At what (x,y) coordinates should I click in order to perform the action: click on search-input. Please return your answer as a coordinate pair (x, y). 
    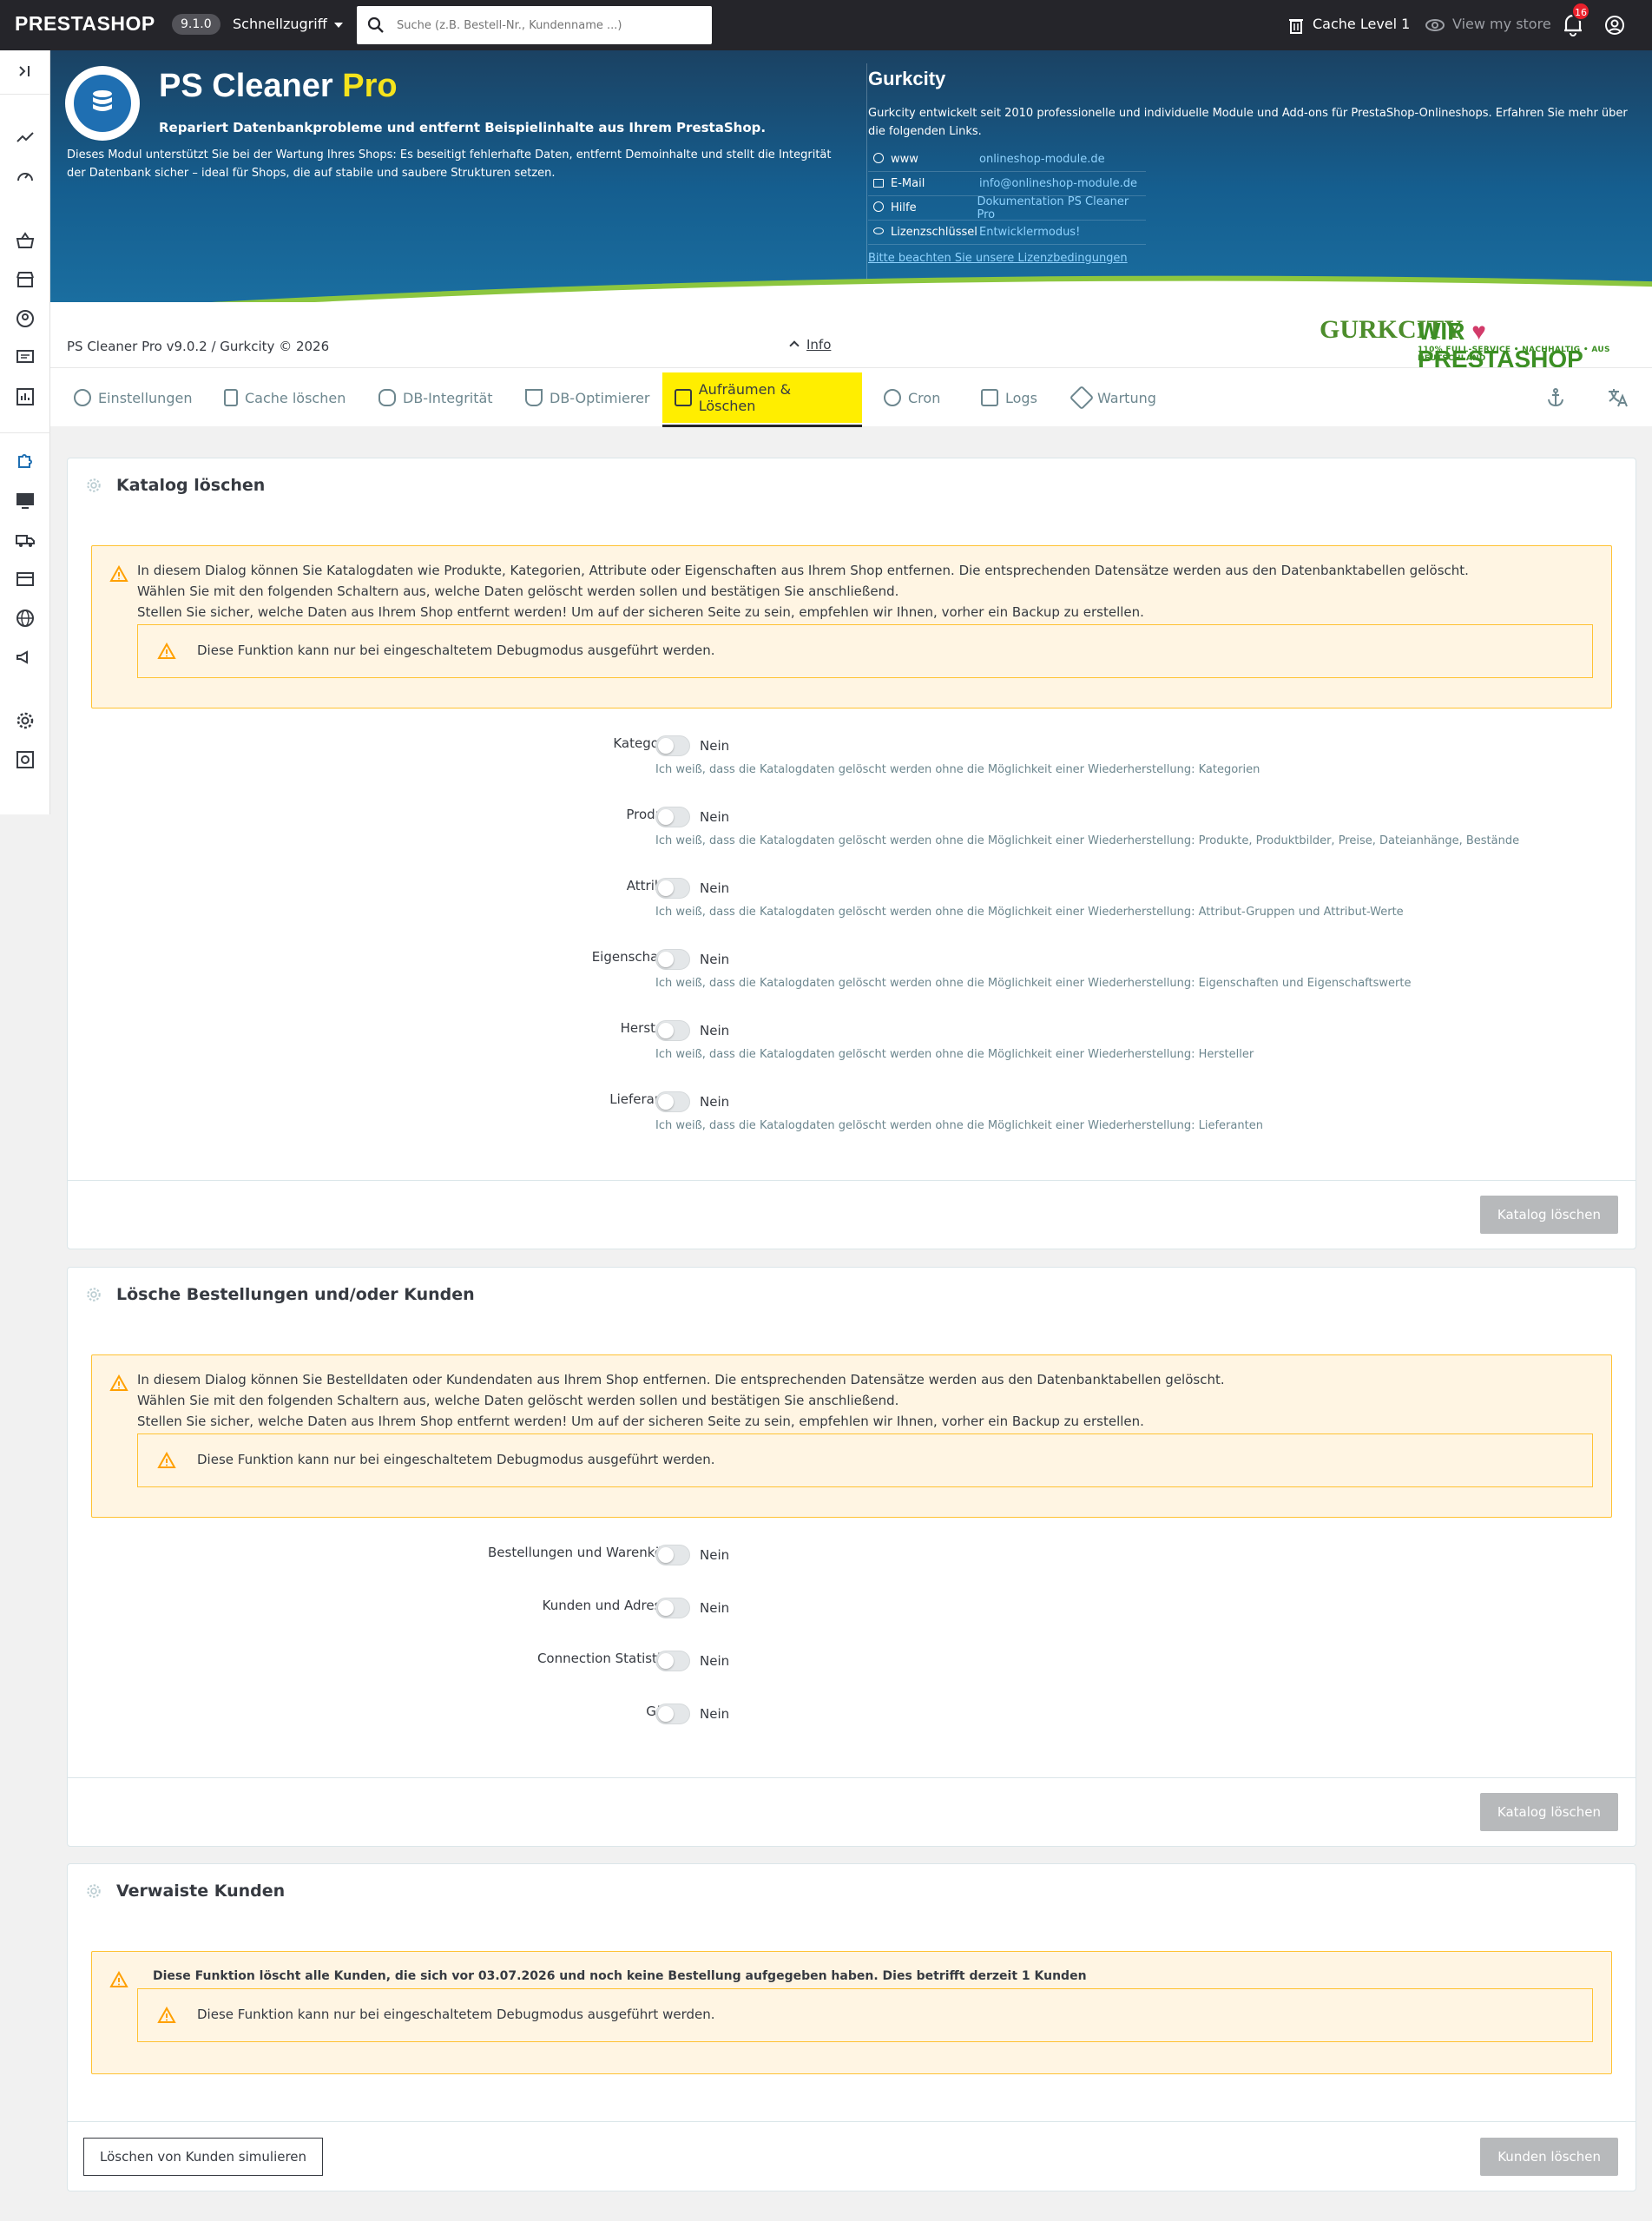
    Looking at the image, I should click on (549, 25).